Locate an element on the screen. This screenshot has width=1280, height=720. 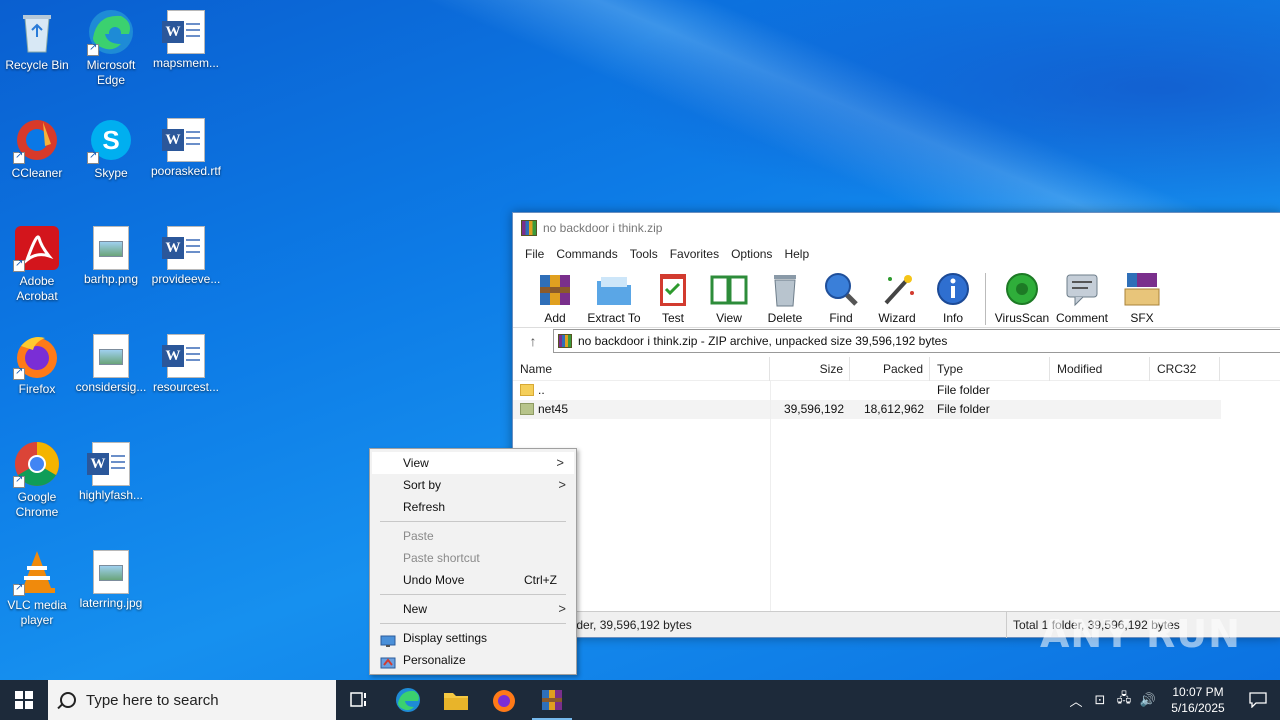
menu-item-new: New > is located at coordinates (473, 609).